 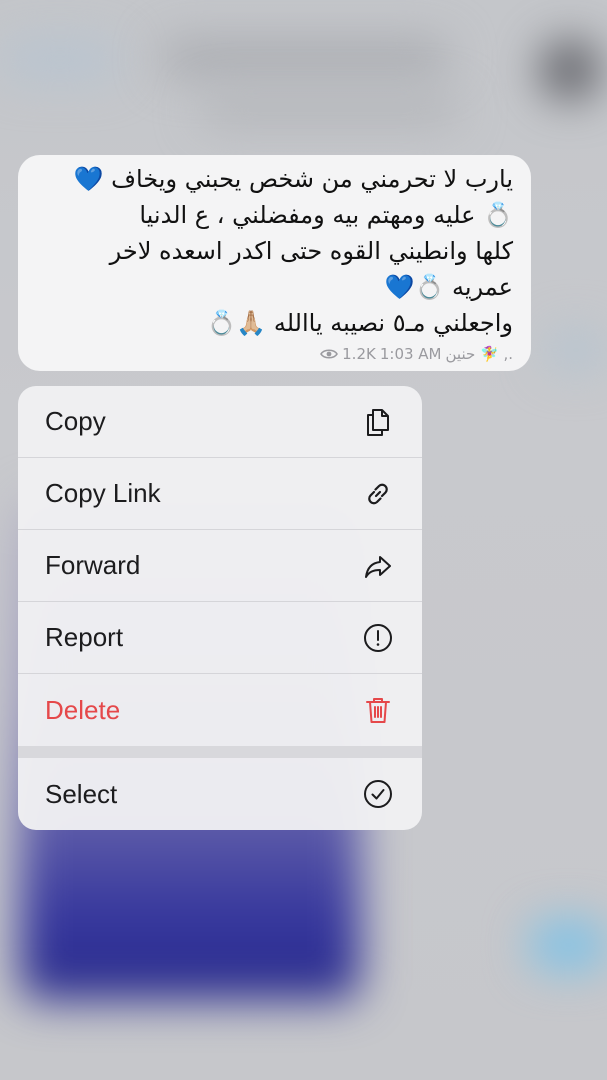 What do you see at coordinates (378, 638) in the screenshot?
I see `report-icon` at bounding box center [378, 638].